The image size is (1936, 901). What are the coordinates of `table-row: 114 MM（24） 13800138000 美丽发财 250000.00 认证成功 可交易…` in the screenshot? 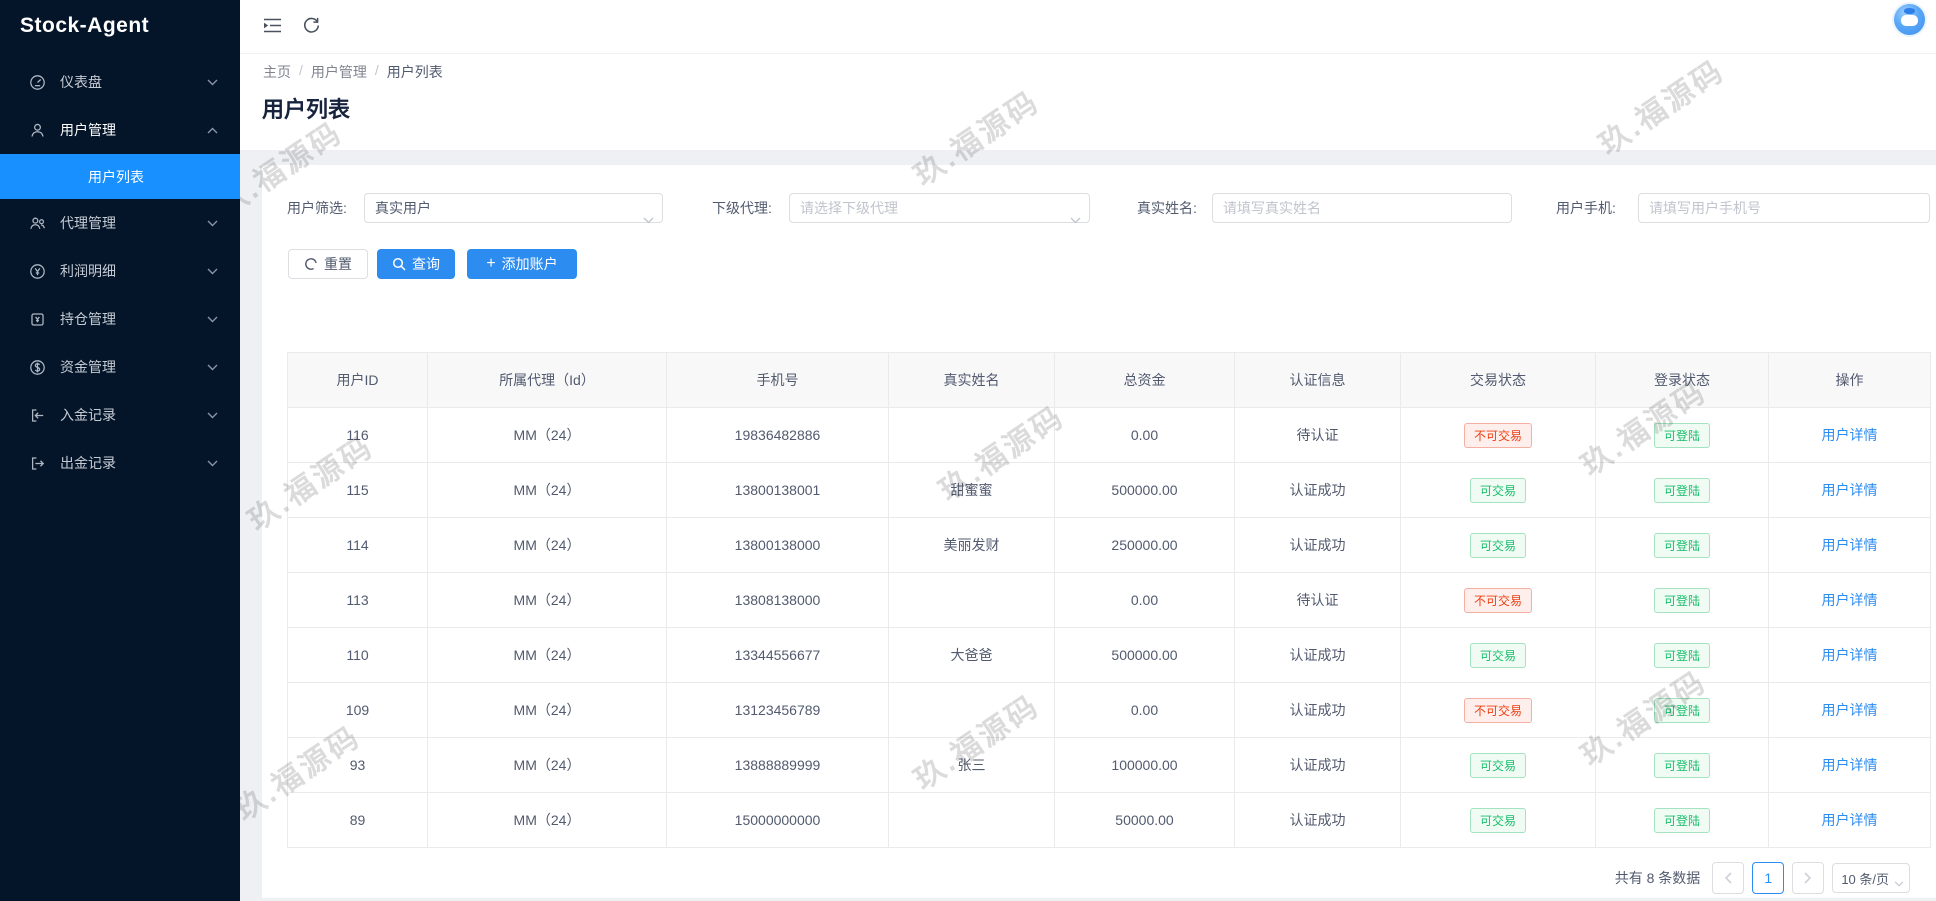 It's located at (1109, 545).